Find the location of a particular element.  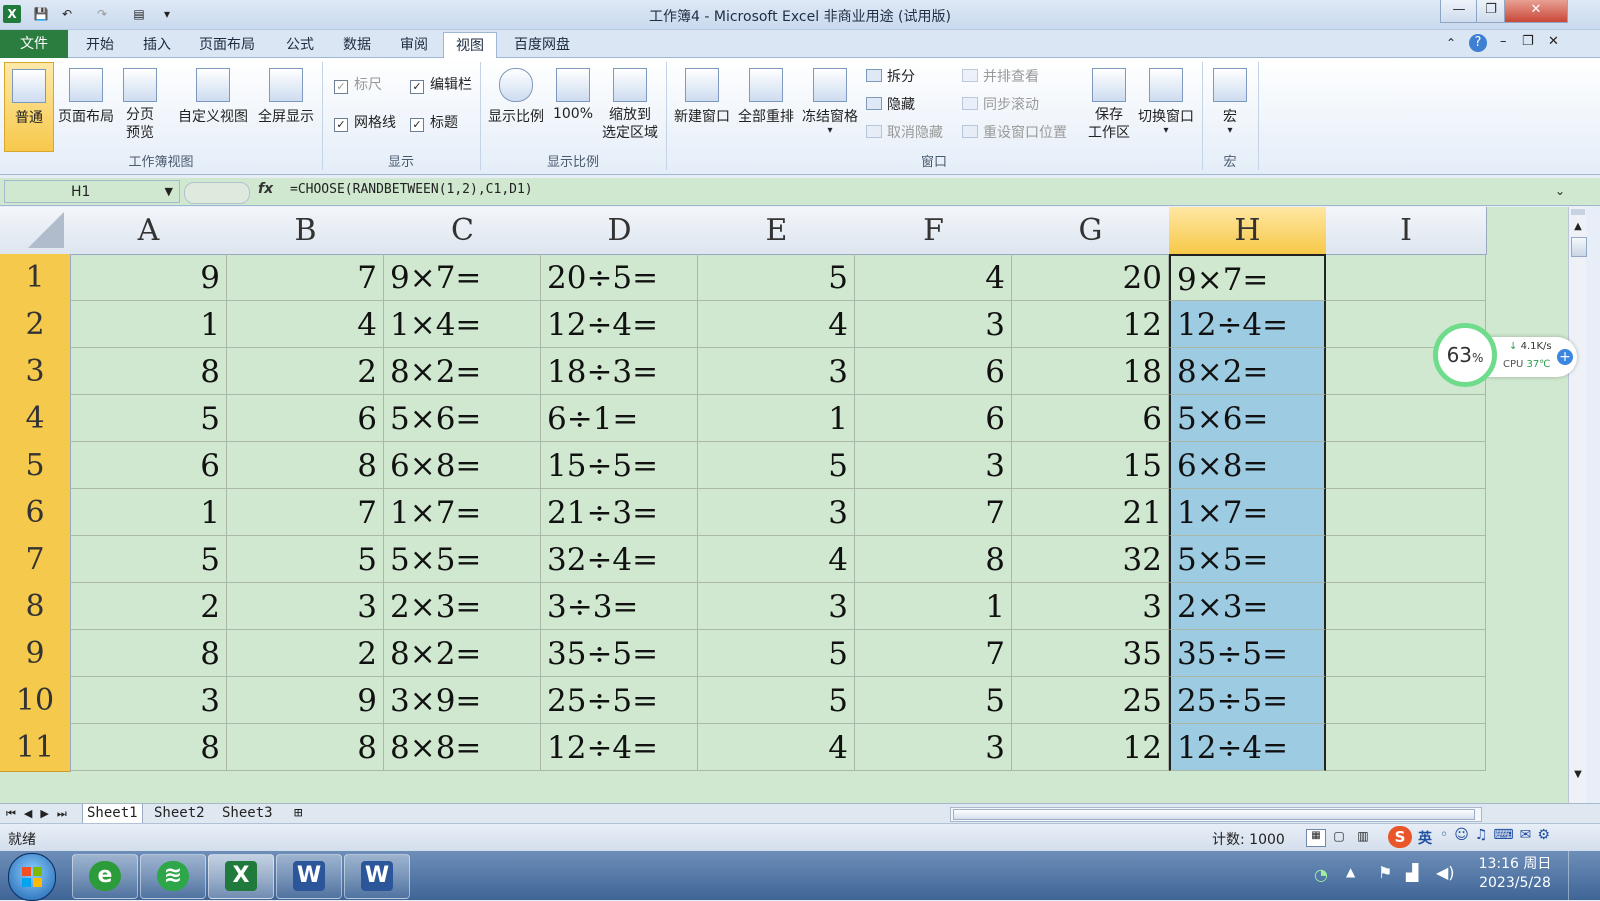

custom-views-button: 自定义视图 is located at coordinates (213, 97).